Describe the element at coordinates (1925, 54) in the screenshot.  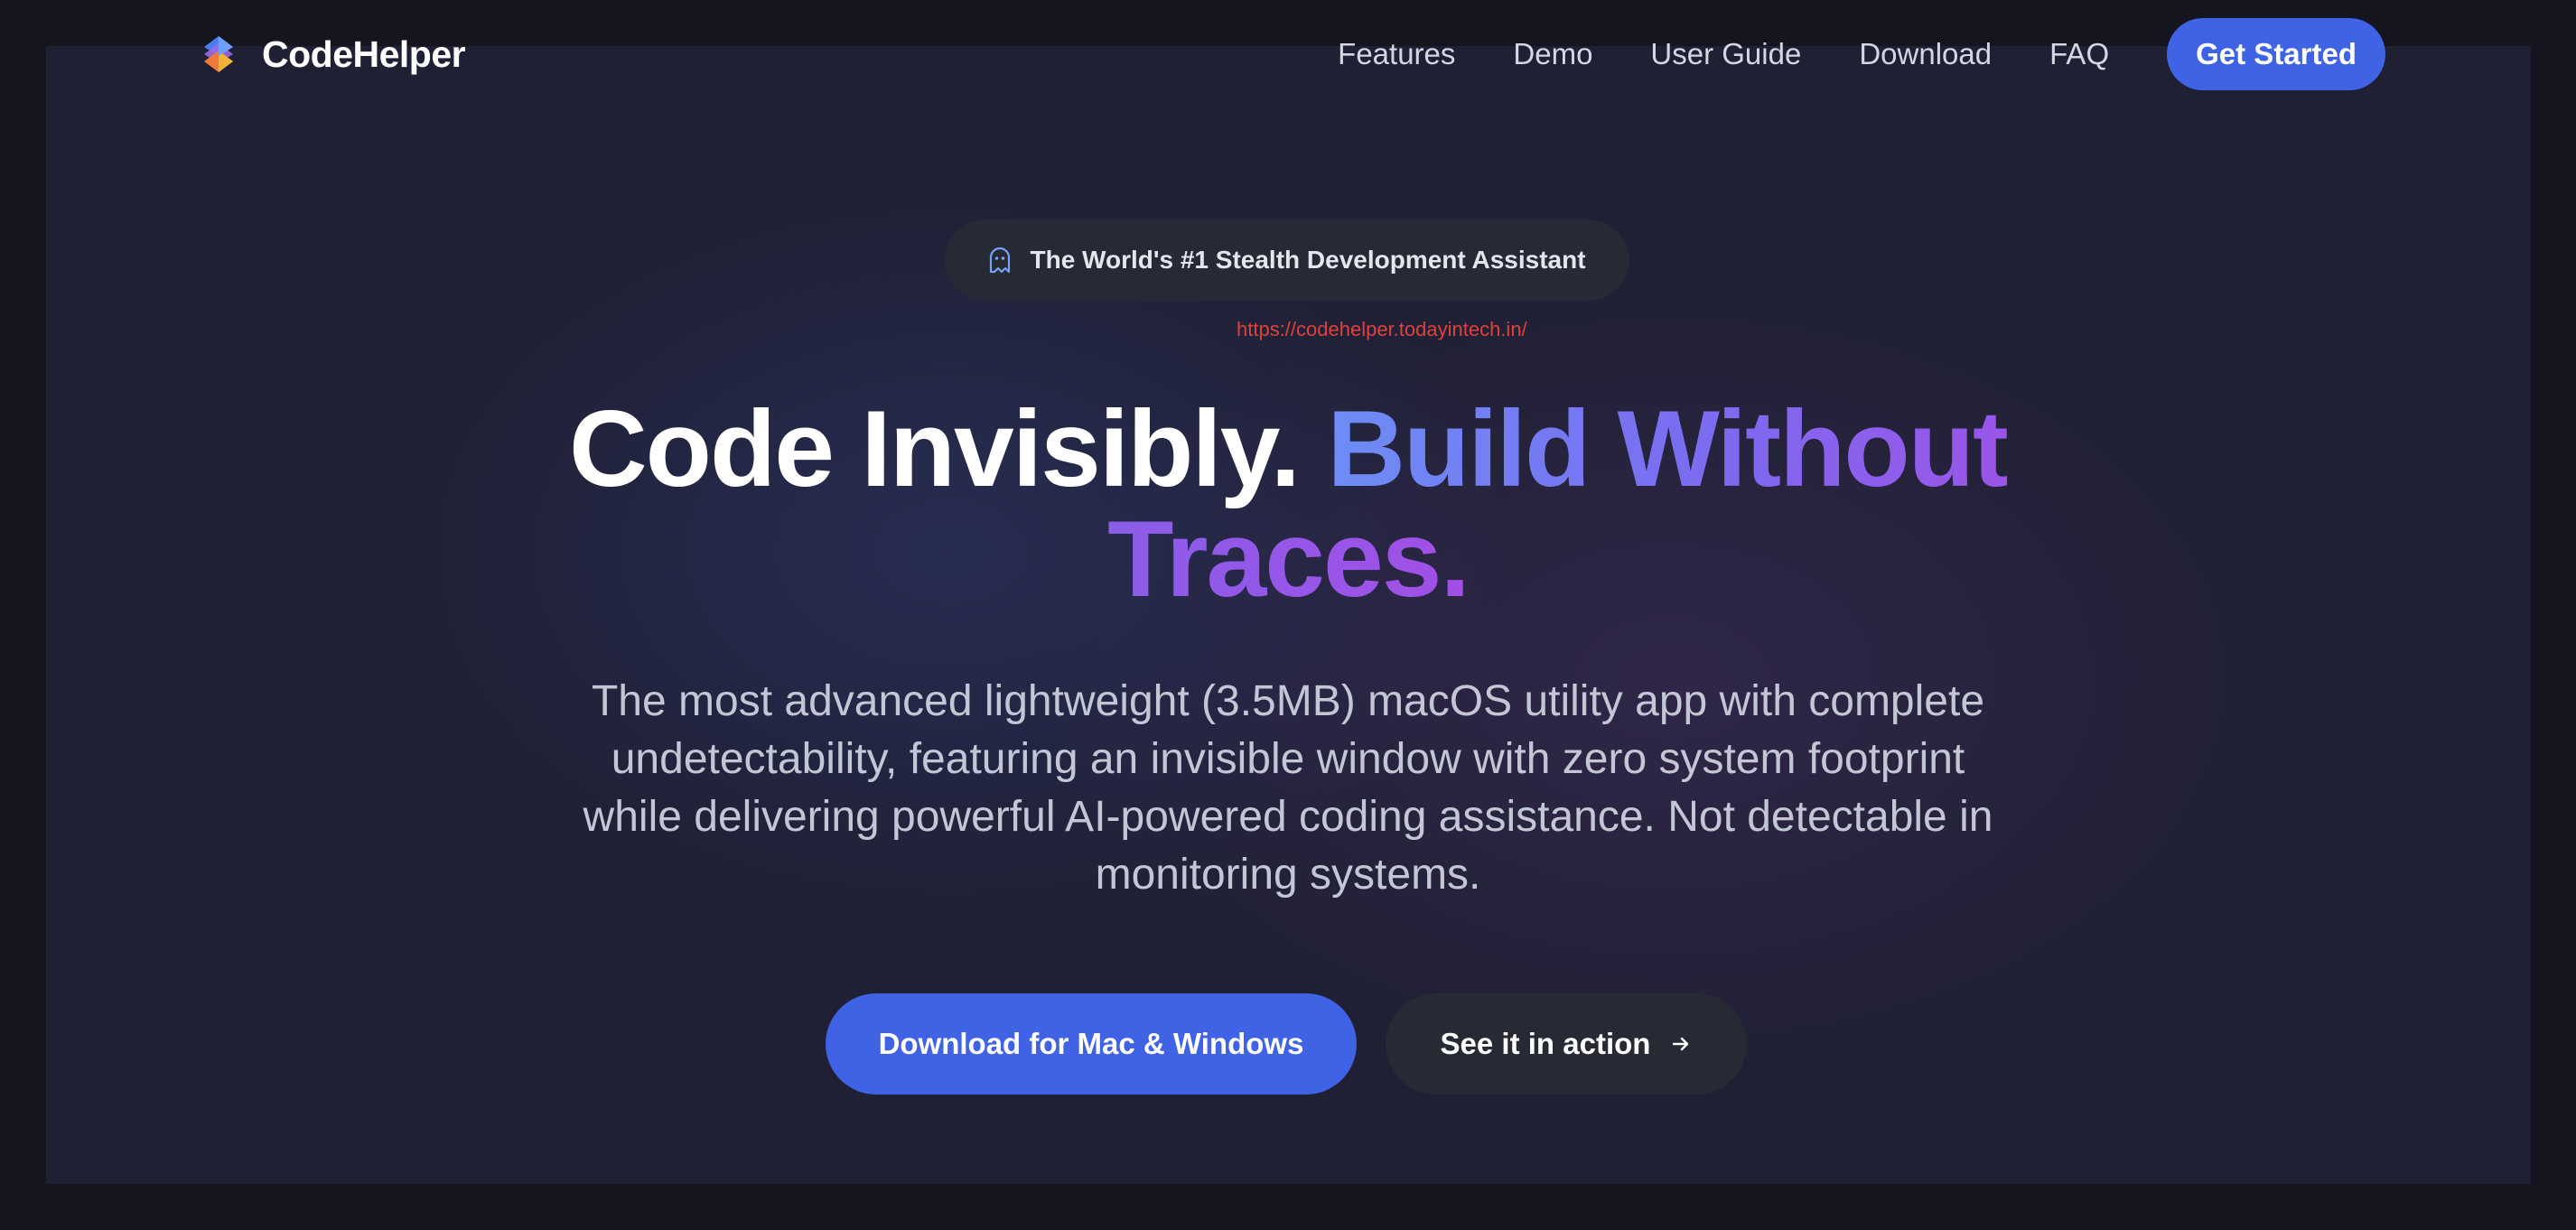
I see `nav-link-download: Download` at that location.